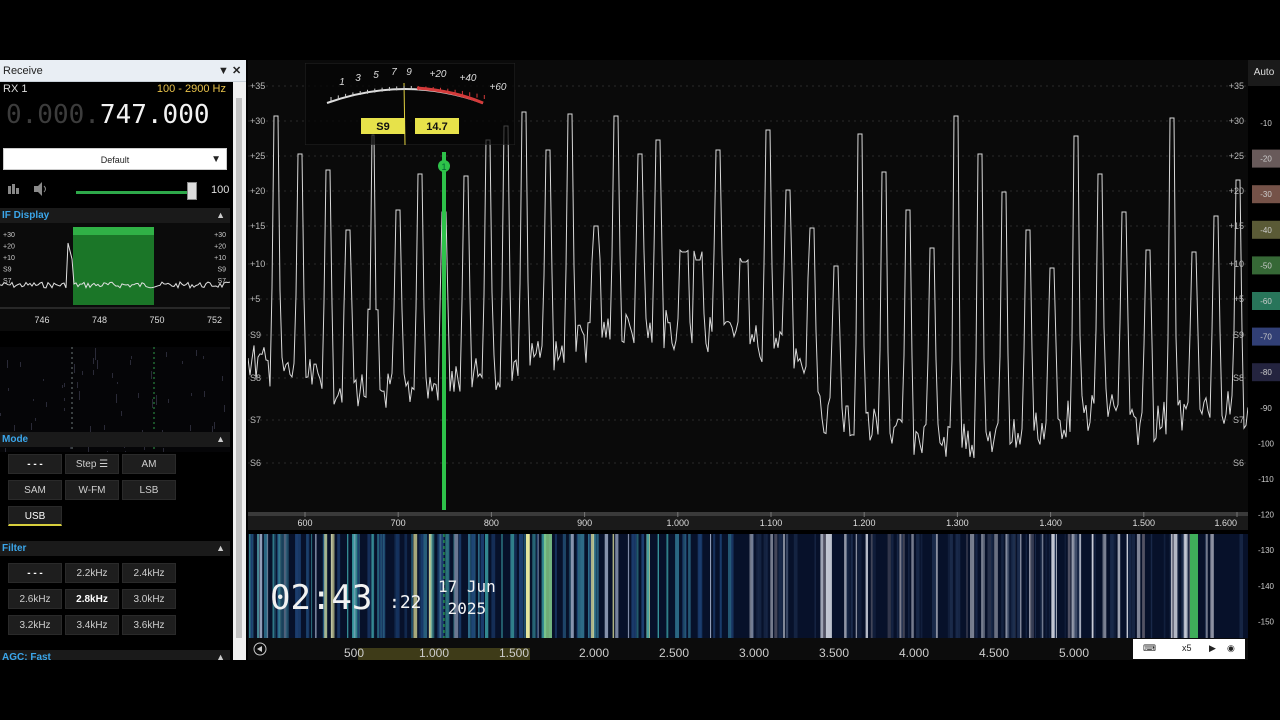 The image size is (1280, 720). I want to click on spectrum-freq-label: 1.000, so click(678, 523).